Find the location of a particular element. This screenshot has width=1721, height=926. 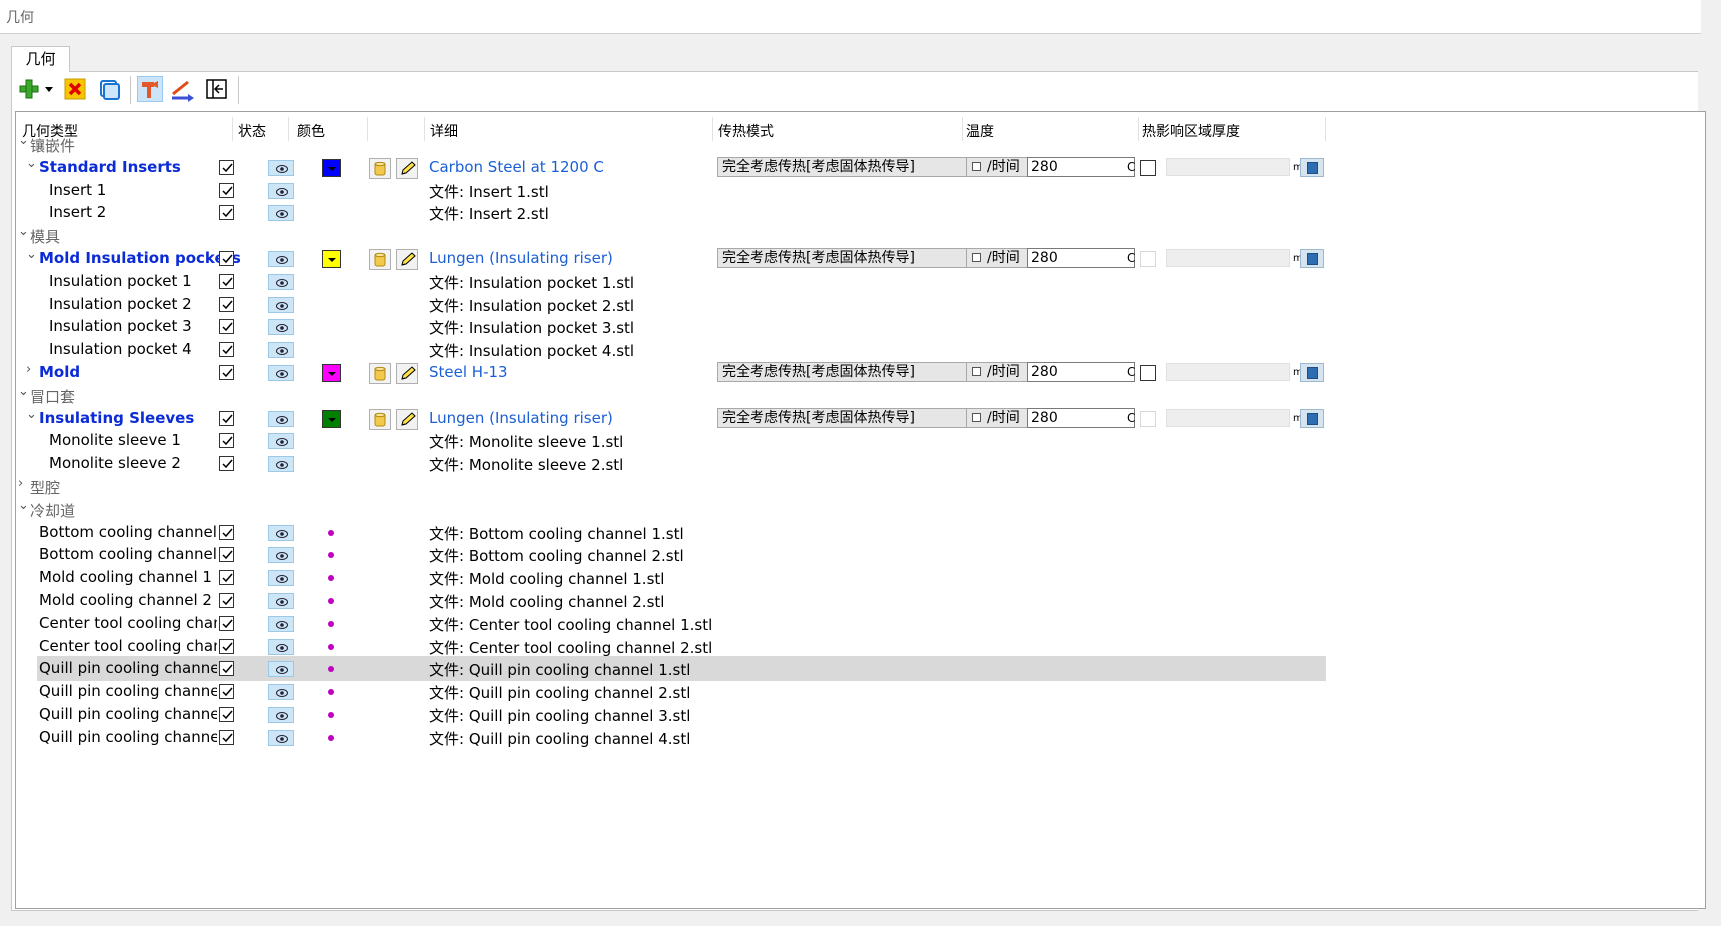

tool-toggle-button is located at coordinates (150, 89).